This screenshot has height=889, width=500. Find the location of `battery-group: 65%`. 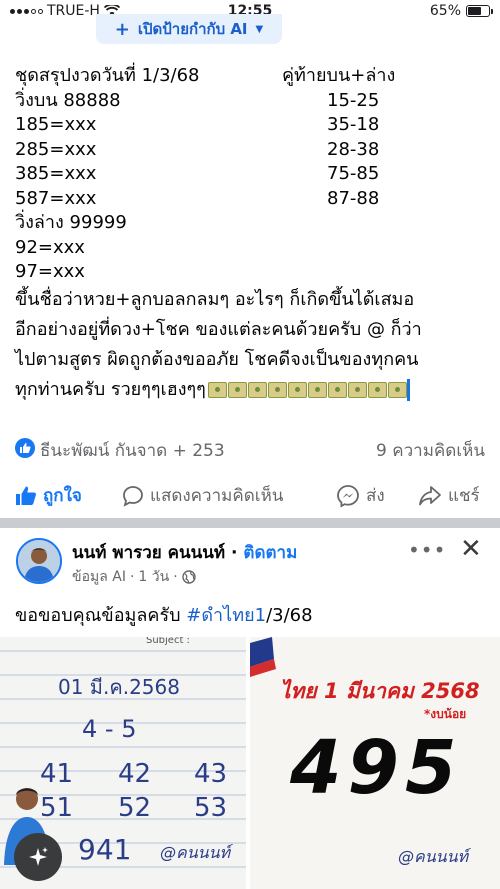

battery-group: 65% is located at coordinates (461, 11).